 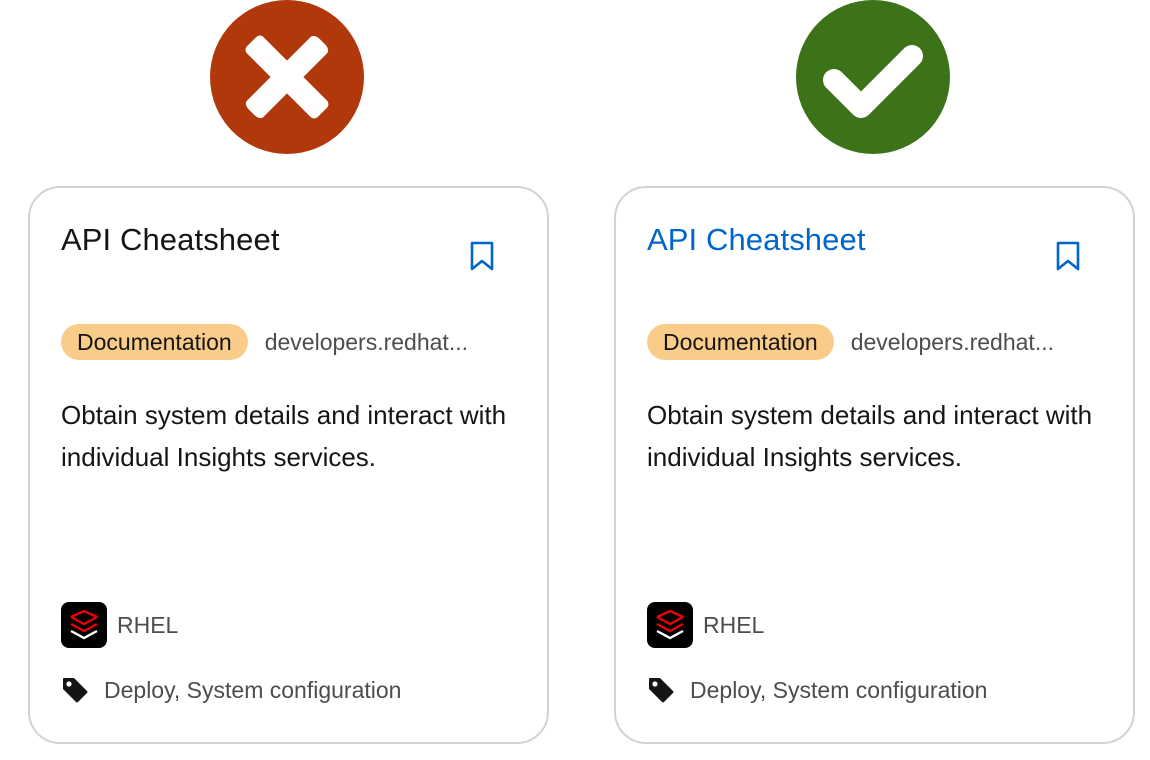 I want to click on close-icon, so click(x=287, y=77).